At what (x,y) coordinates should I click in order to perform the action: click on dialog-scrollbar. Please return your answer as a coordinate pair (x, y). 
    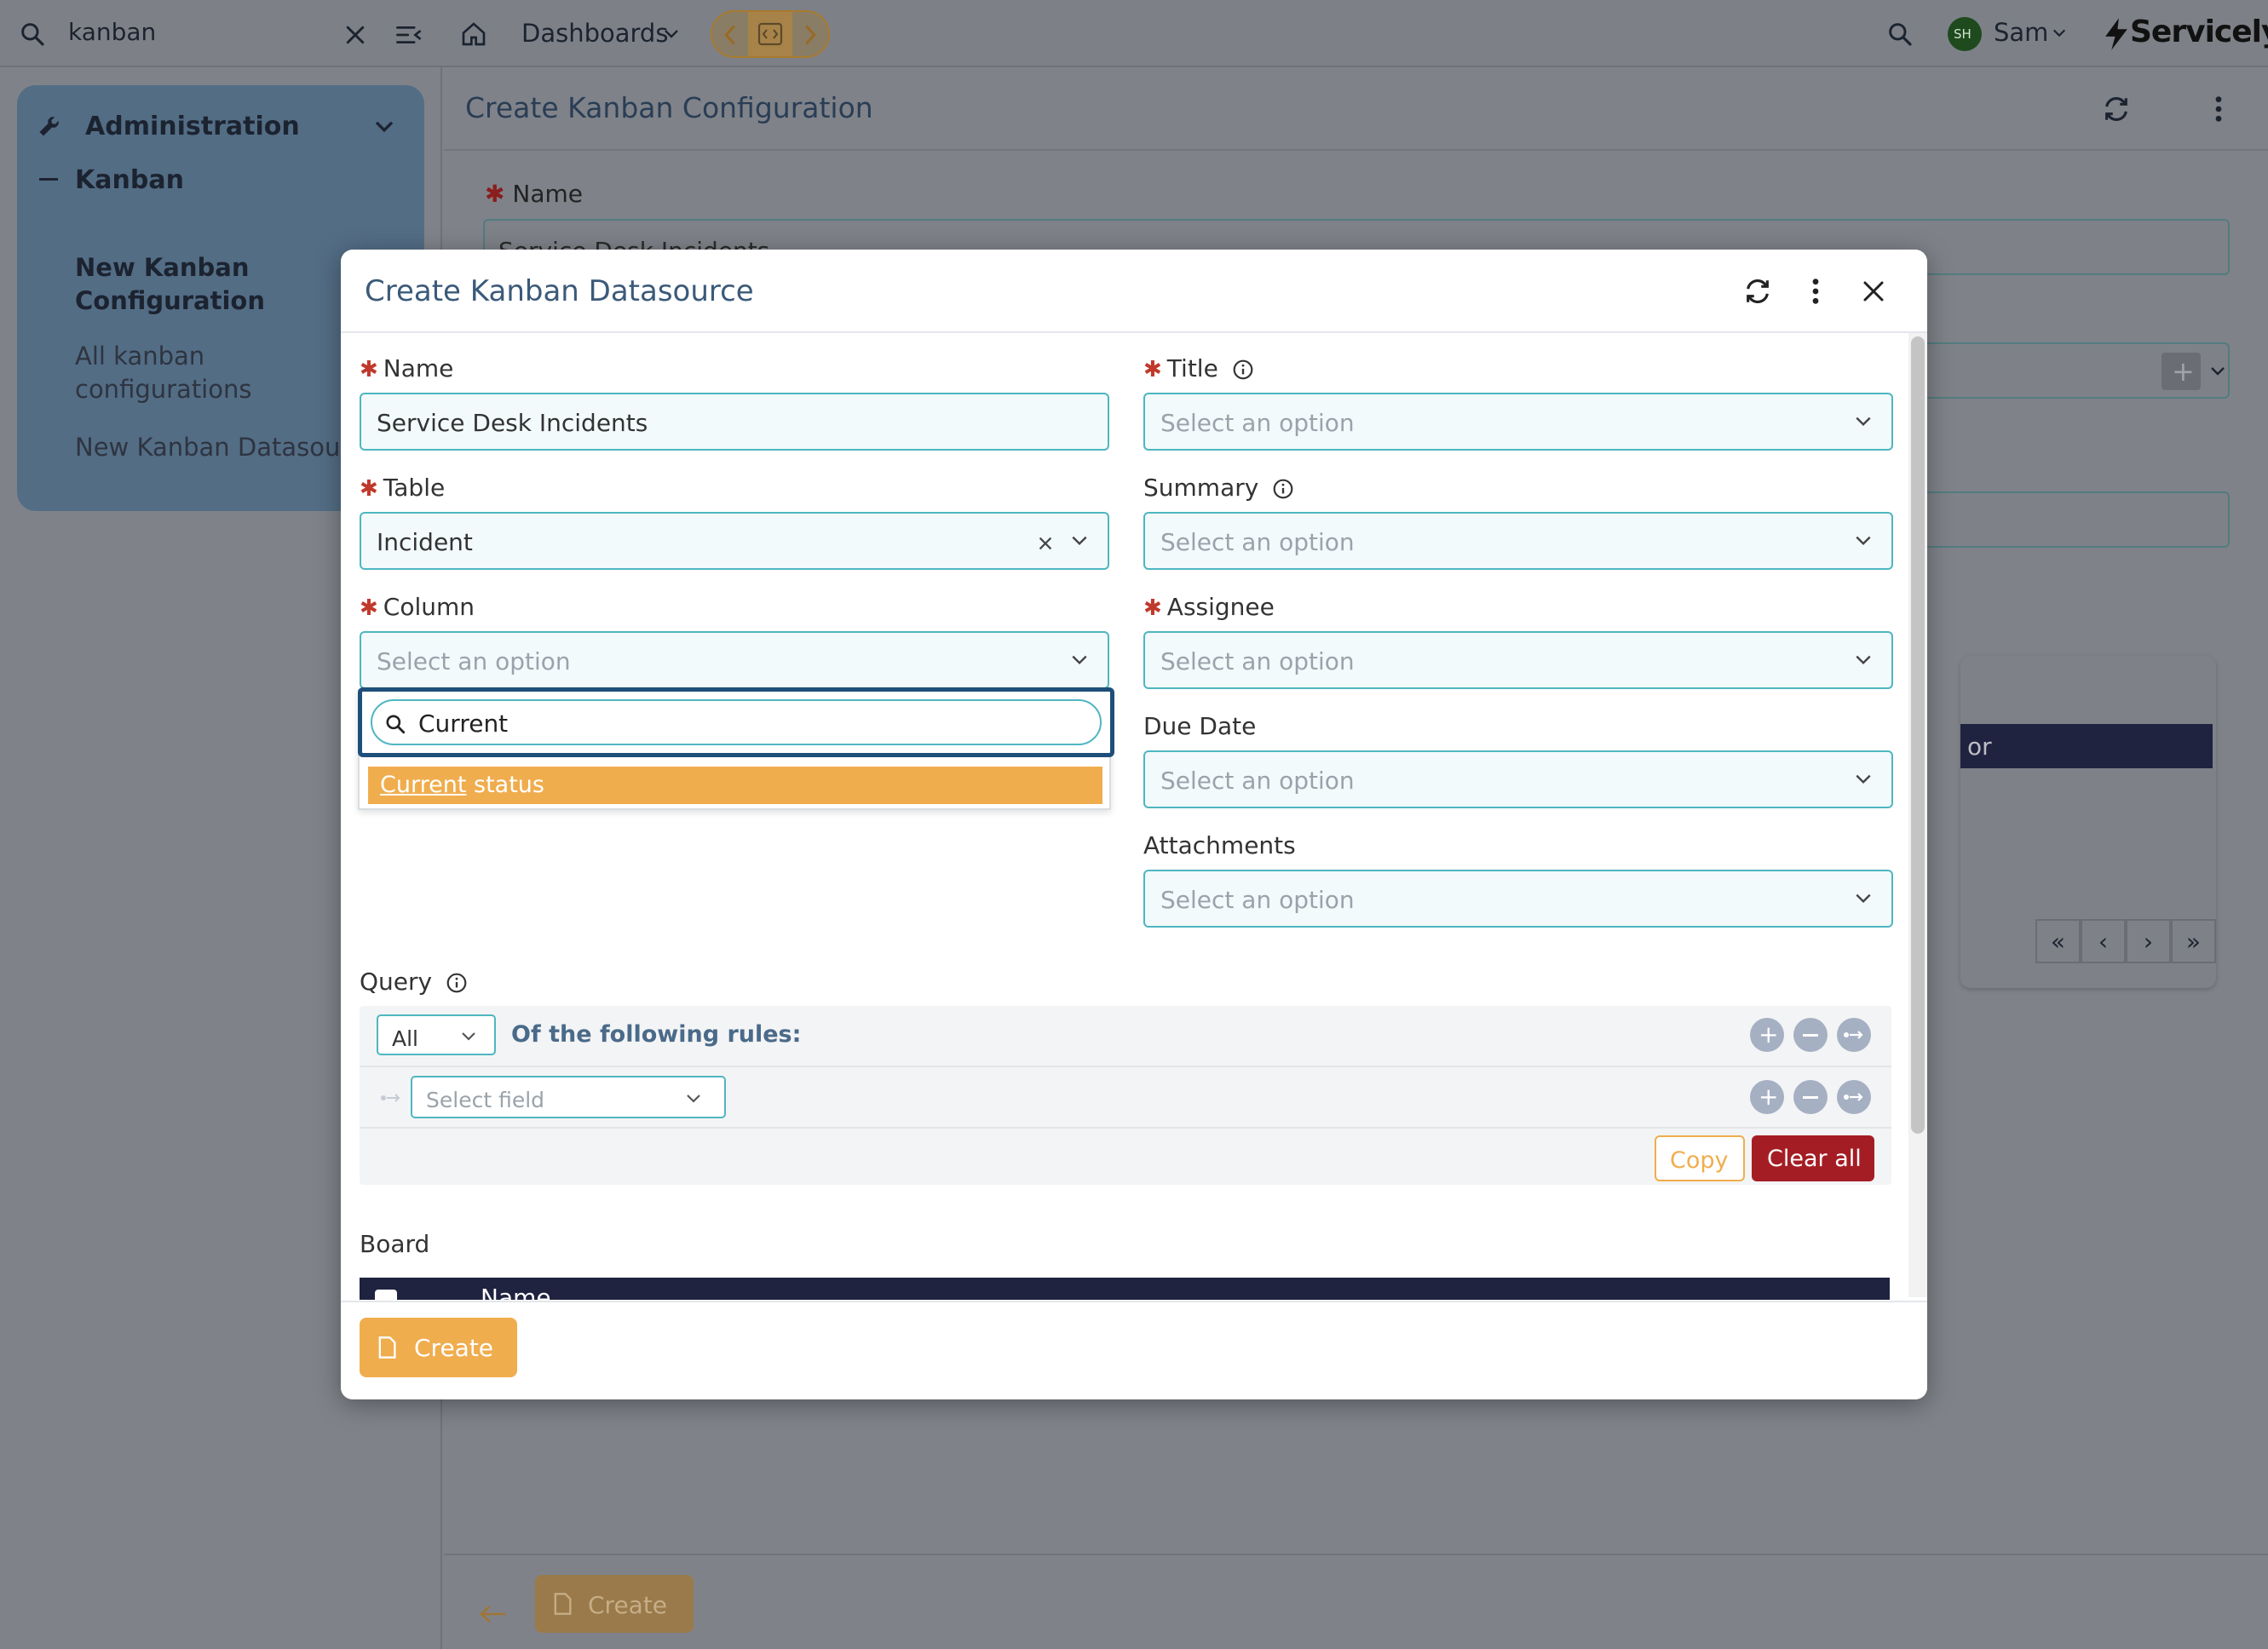
    Looking at the image, I should click on (1918, 815).